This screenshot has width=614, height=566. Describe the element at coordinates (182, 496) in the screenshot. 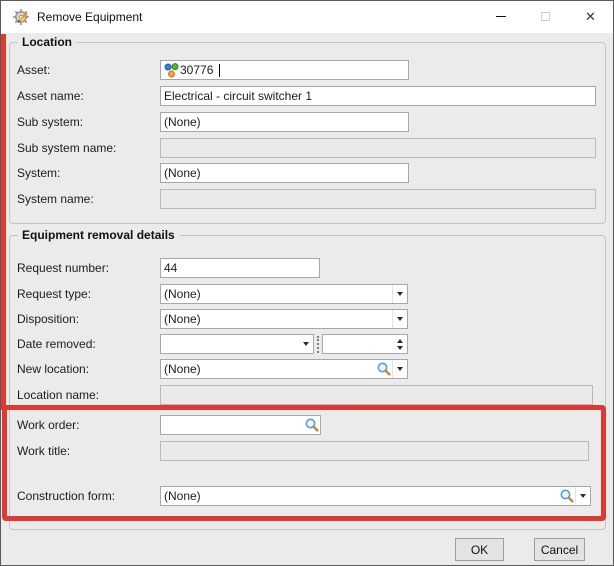

I see `construction-form-value: (None)` at that location.